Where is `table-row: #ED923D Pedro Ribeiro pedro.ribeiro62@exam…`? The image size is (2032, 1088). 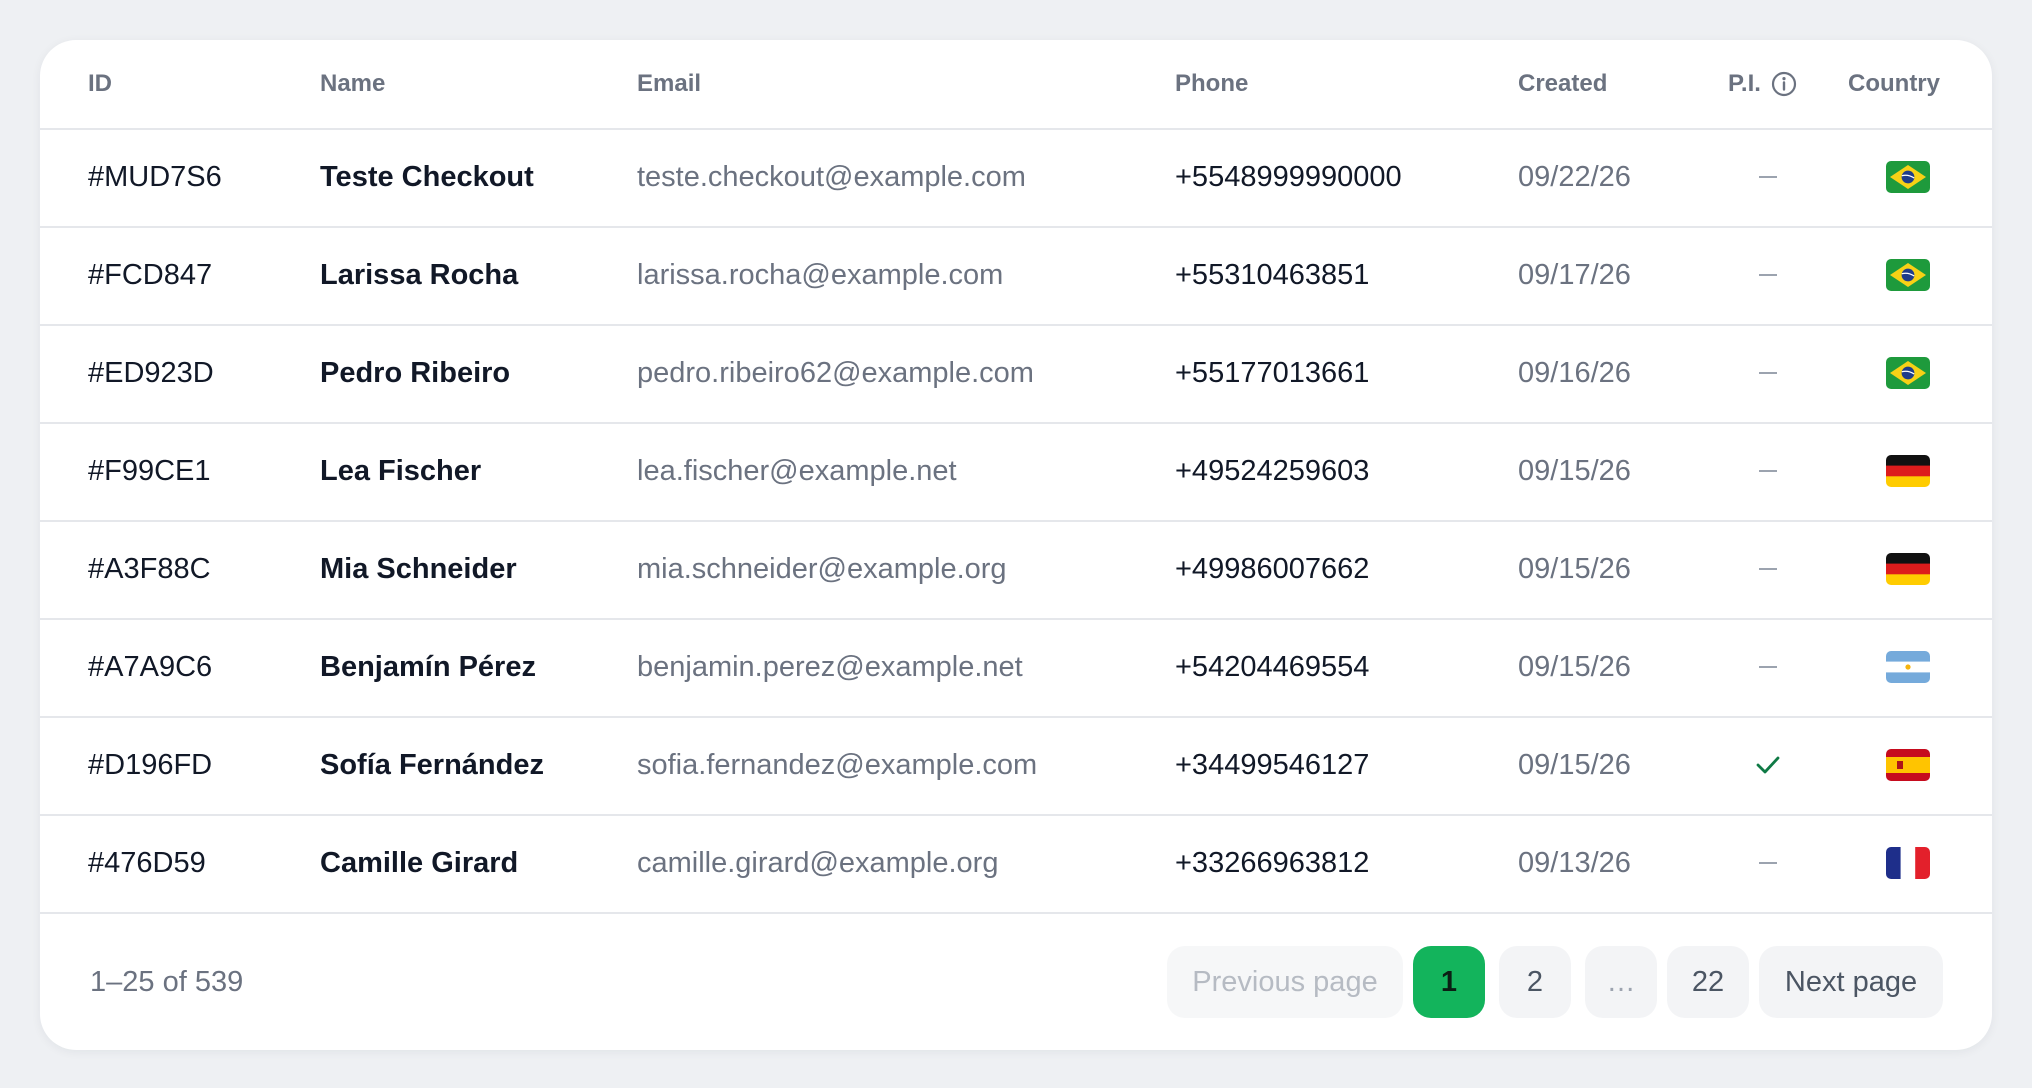
table-row: #ED923D Pedro Ribeiro pedro.ribeiro62@exam… is located at coordinates (1016, 374).